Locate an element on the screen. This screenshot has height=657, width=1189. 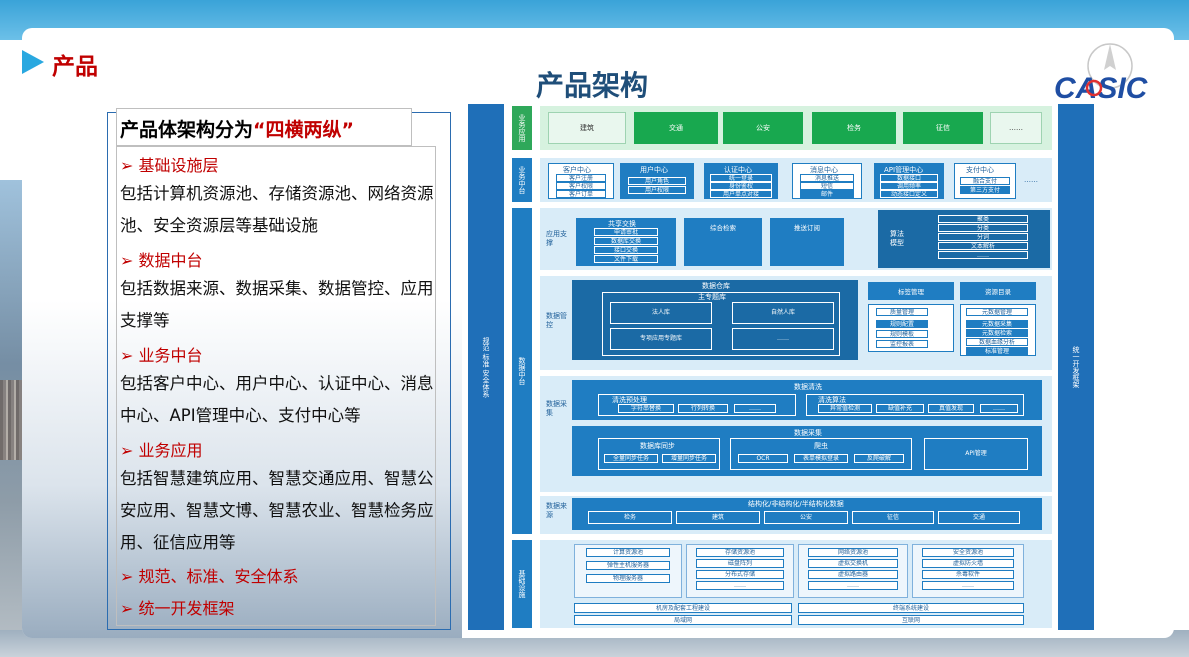
data-collect-tag: 数据采集 is located at coordinates (556, 408).